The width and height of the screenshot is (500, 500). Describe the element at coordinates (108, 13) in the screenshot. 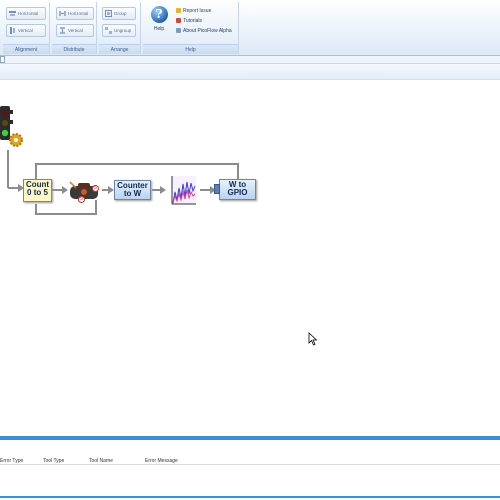

I see `group-icon` at that location.